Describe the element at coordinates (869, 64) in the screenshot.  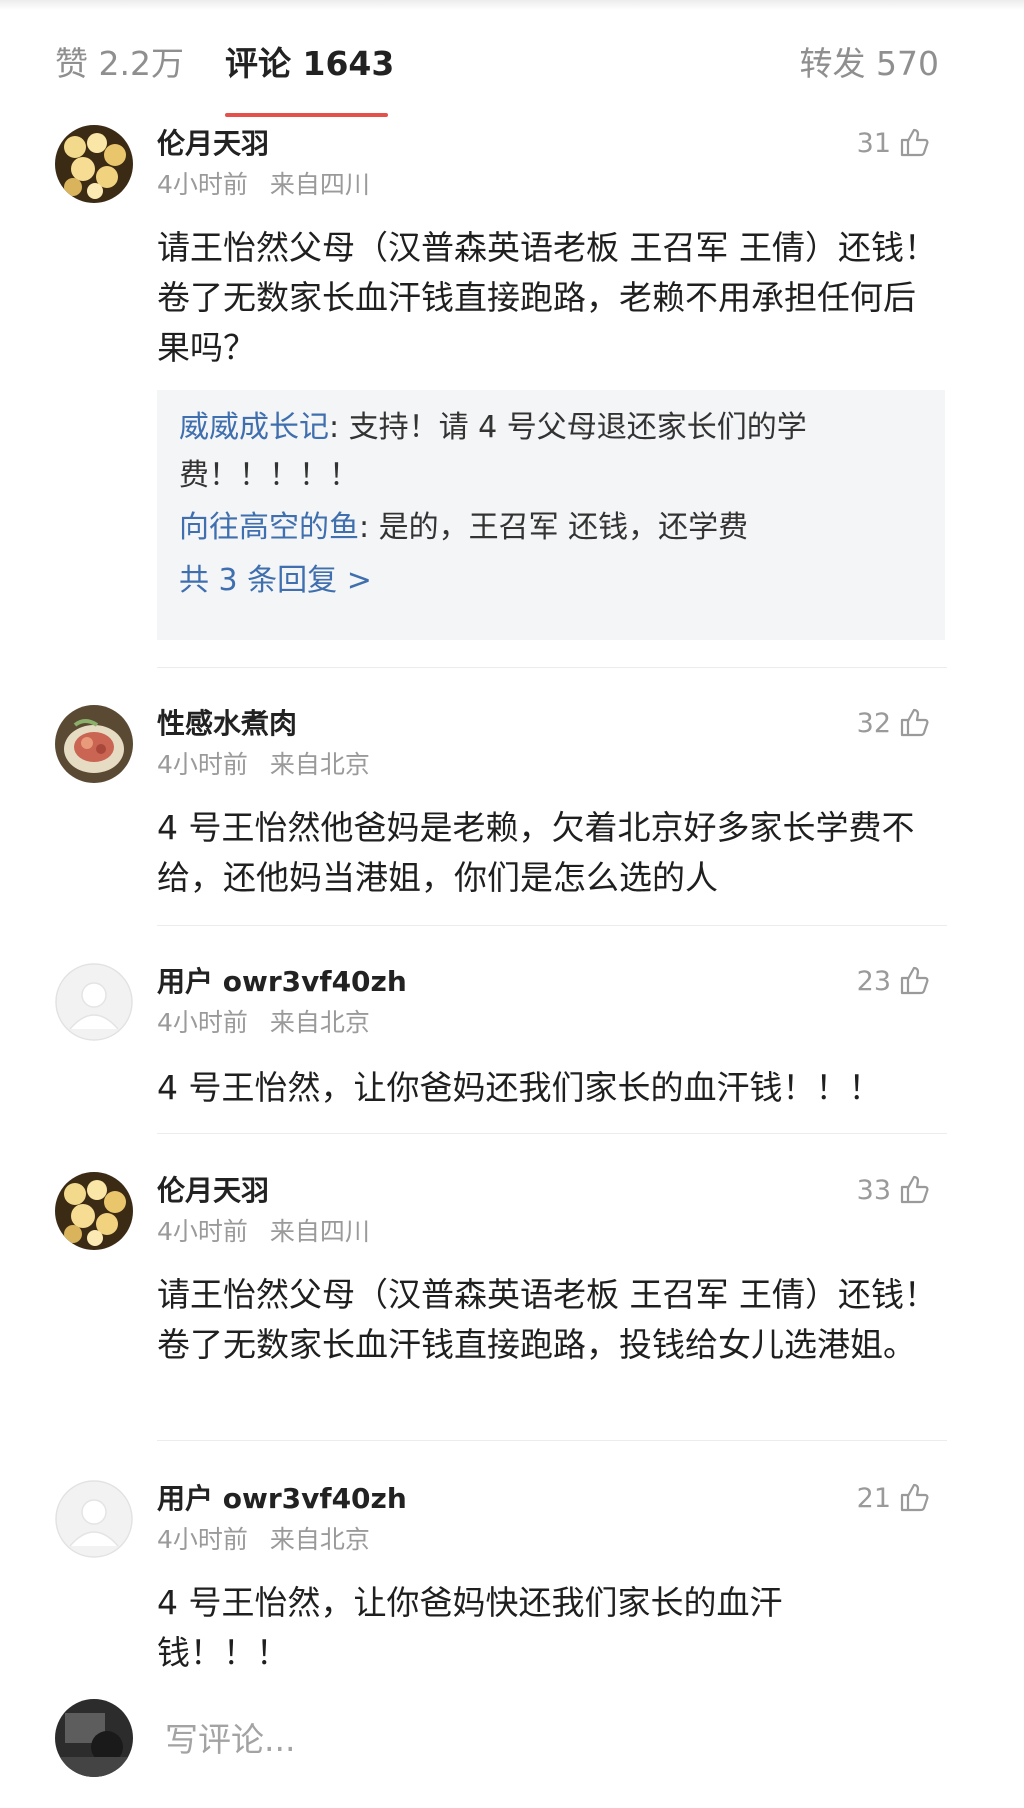
I see `tab-reposts: 转发 570` at that location.